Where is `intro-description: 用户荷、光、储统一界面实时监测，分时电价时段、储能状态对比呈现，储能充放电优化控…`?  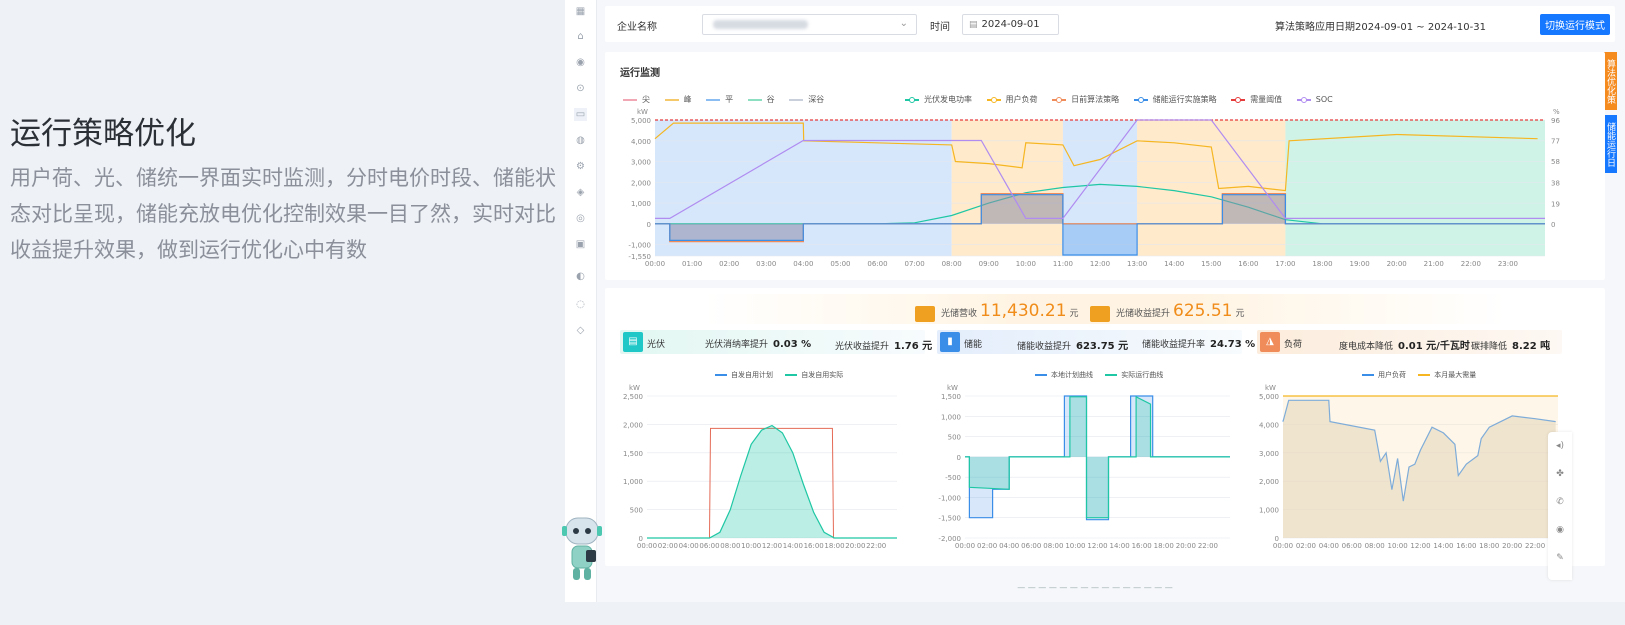
intro-description: 用户荷、光、储统一界面实时监测，分时电价时段、储能状态对比呈现，储能充放电优化控… is located at coordinates (283, 214).